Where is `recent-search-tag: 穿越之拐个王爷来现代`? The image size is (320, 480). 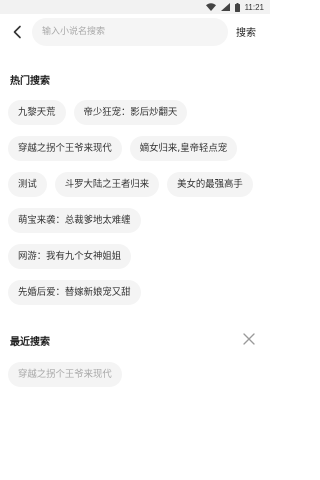
recent-search-tag: 穿越之拐个王爷来现代 is located at coordinates (65, 374).